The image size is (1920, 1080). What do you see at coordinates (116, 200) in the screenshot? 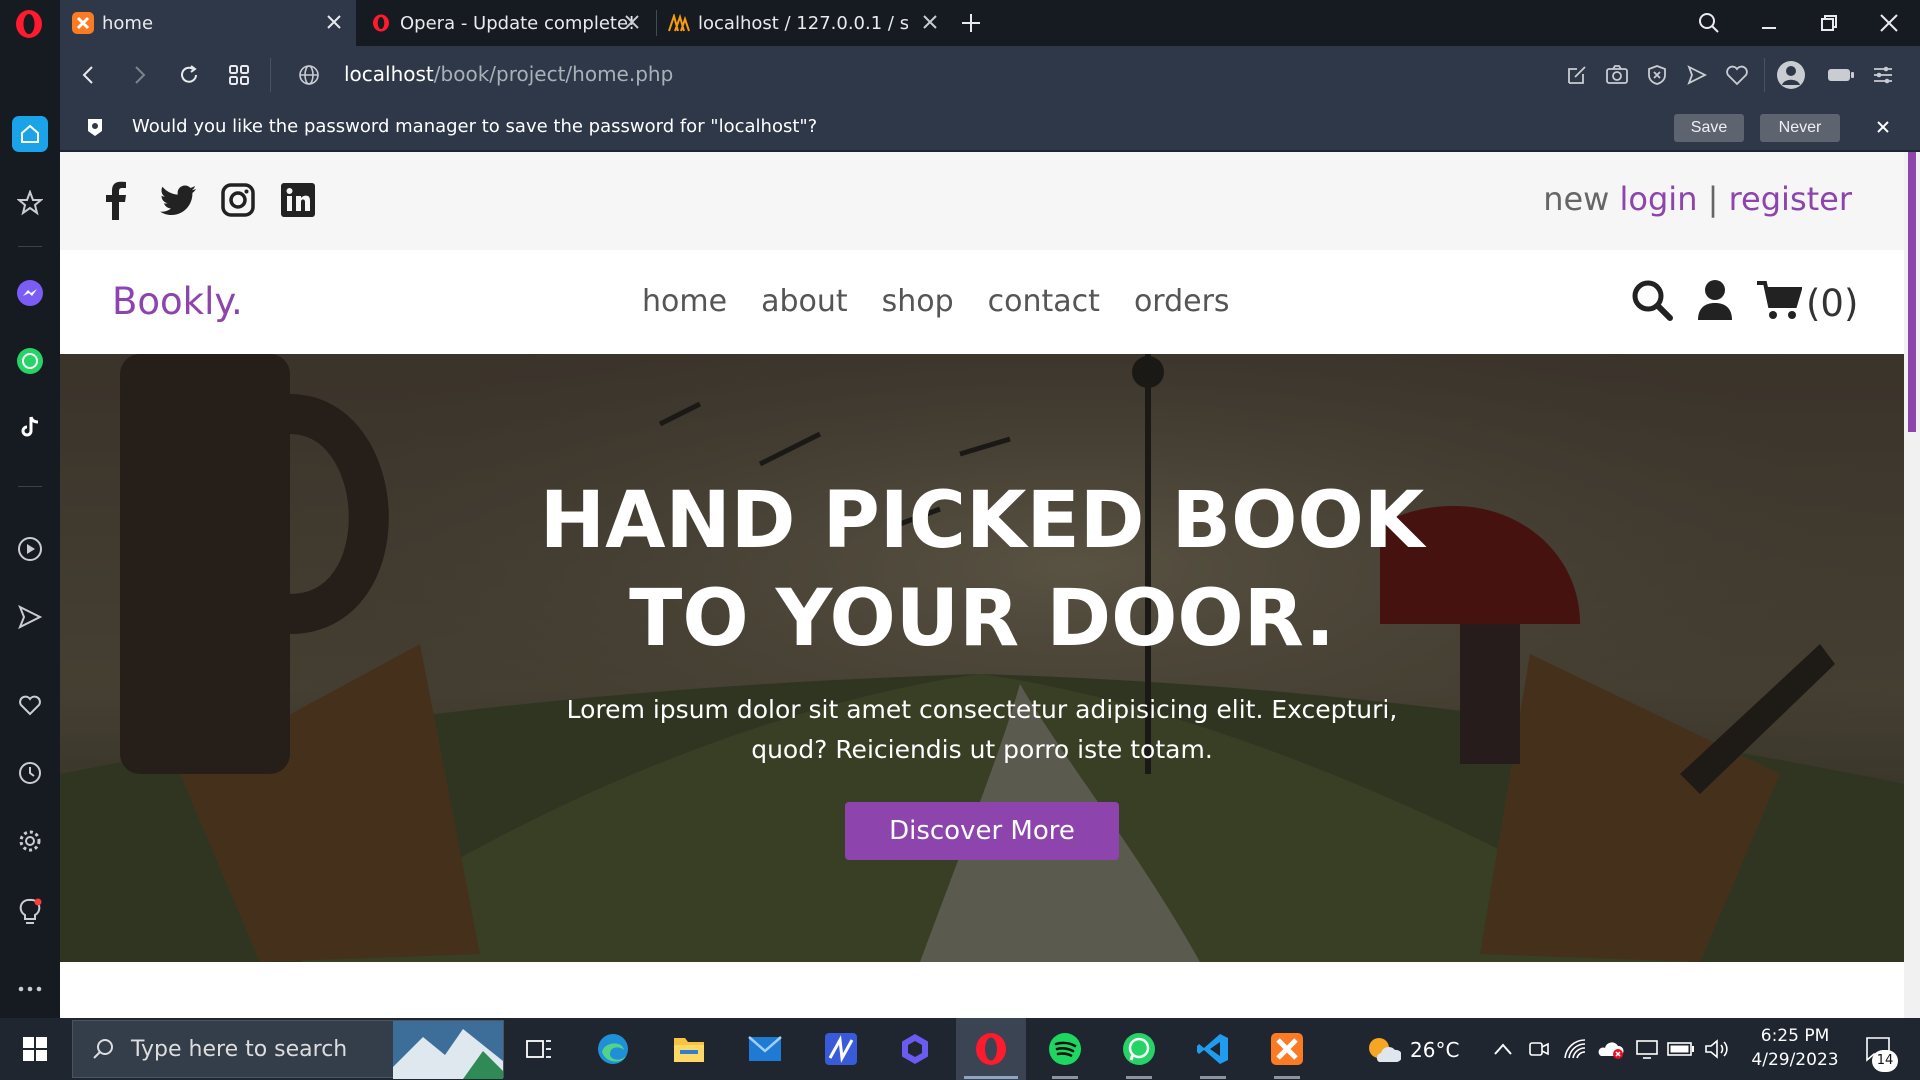
I see `facebook-icon` at bounding box center [116, 200].